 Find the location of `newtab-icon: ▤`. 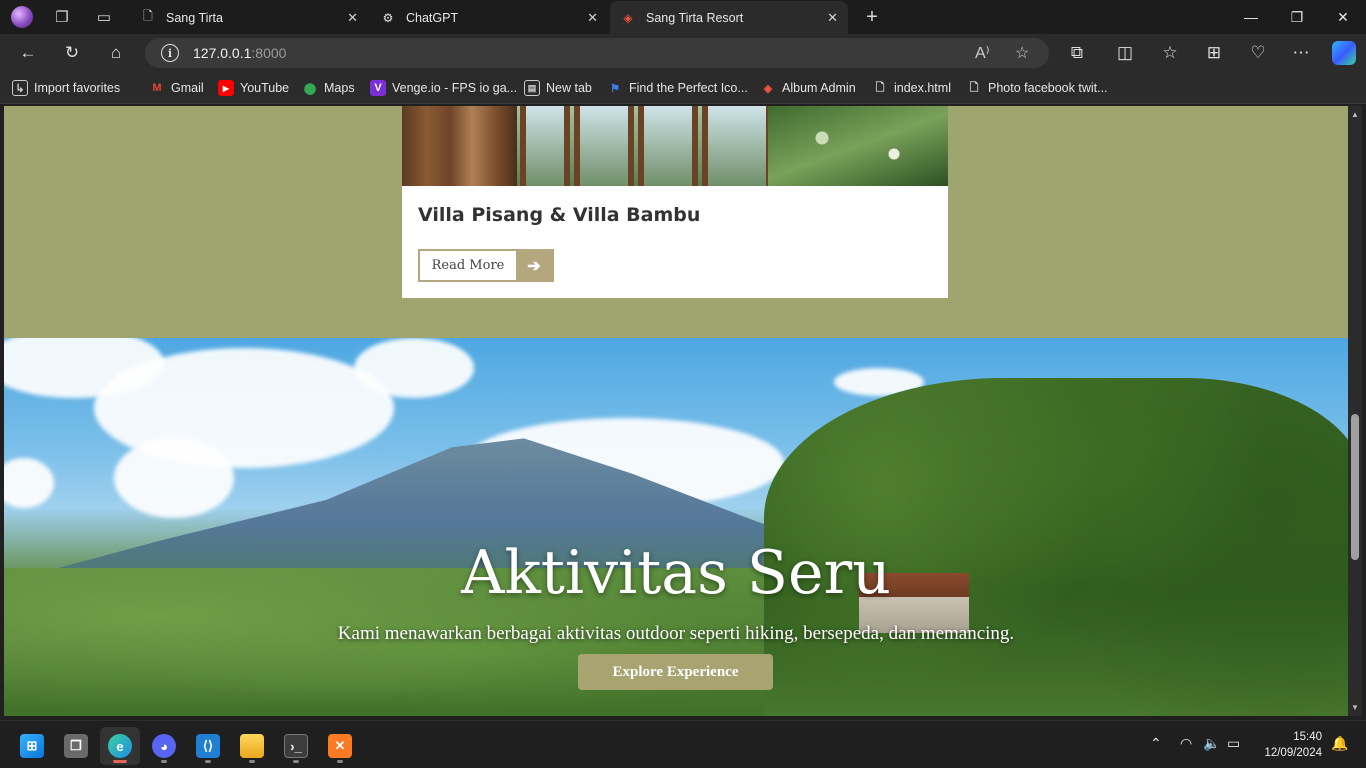

newtab-icon: ▤ is located at coordinates (532, 88).